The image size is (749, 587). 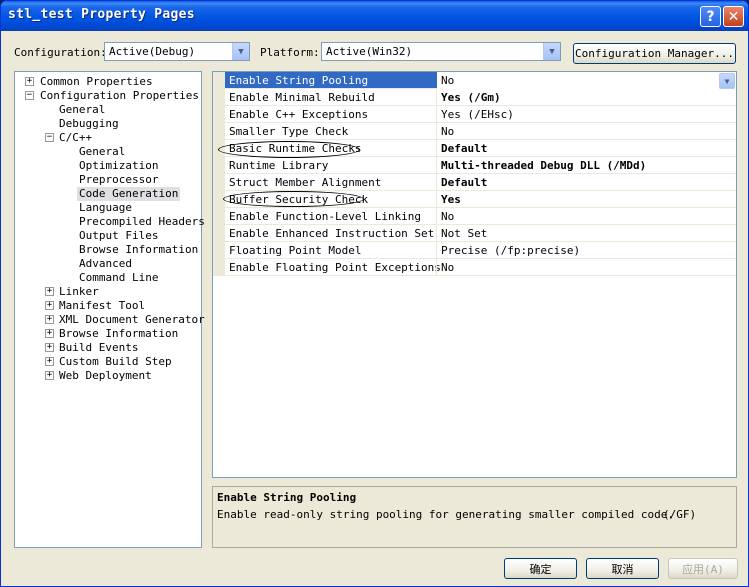 What do you see at coordinates (279, 165) in the screenshot?
I see `property-name: Runtime Library` at bounding box center [279, 165].